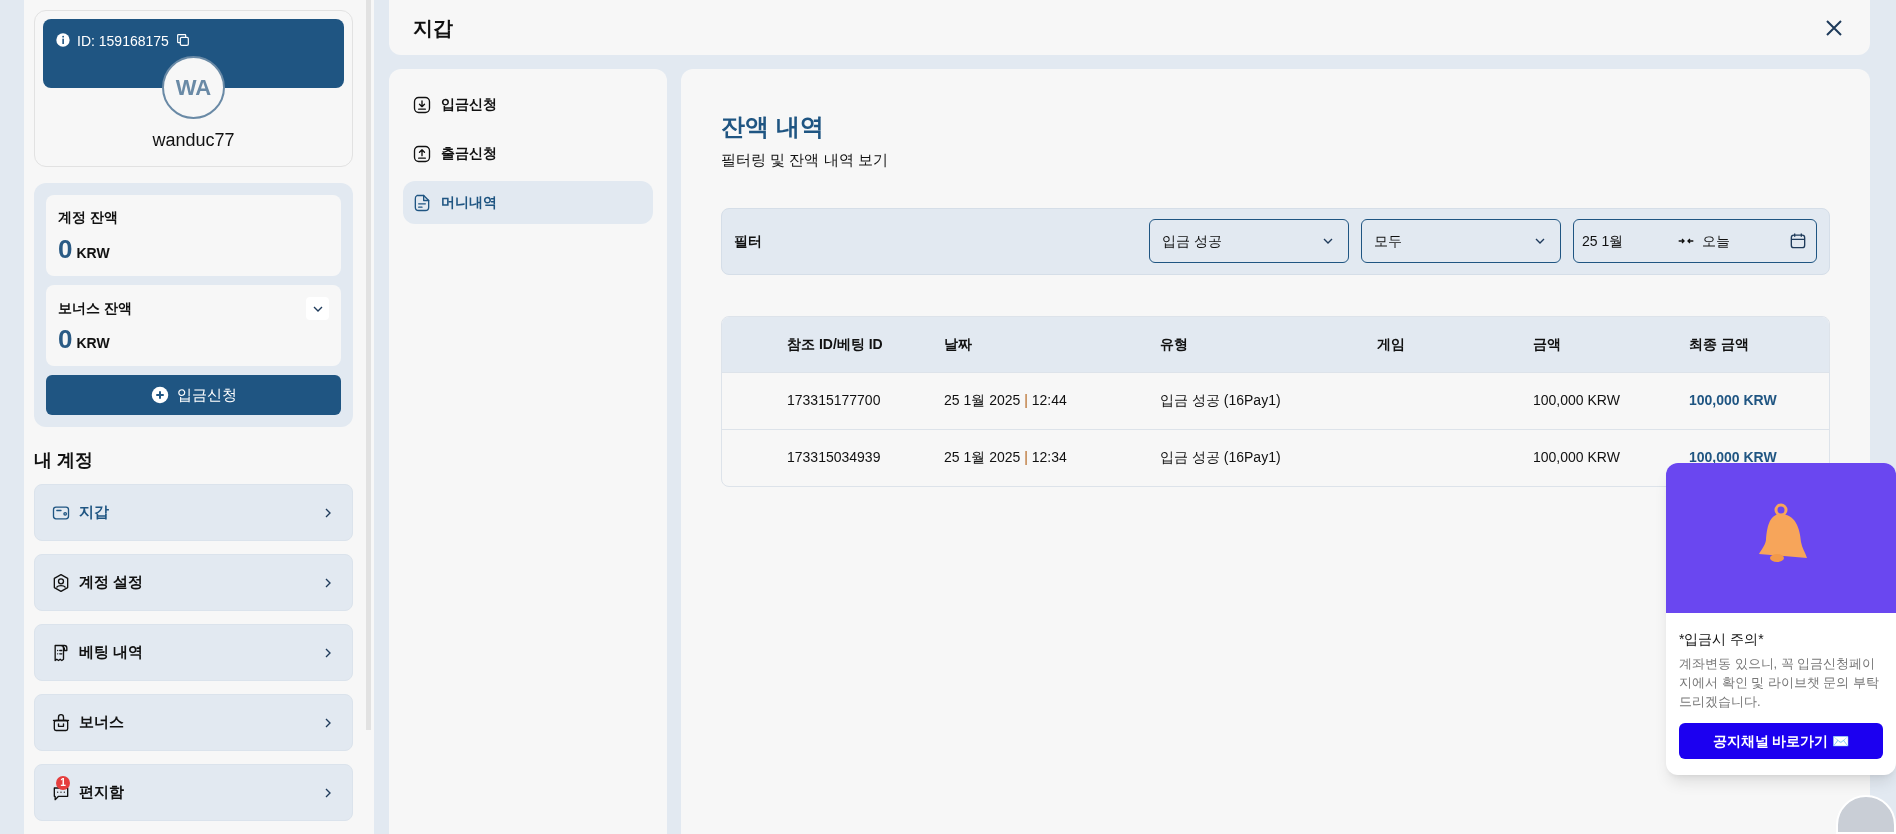 This screenshot has width=1896, height=834. What do you see at coordinates (95, 308) in the screenshot?
I see `balance-label: 보너스 잔액` at bounding box center [95, 308].